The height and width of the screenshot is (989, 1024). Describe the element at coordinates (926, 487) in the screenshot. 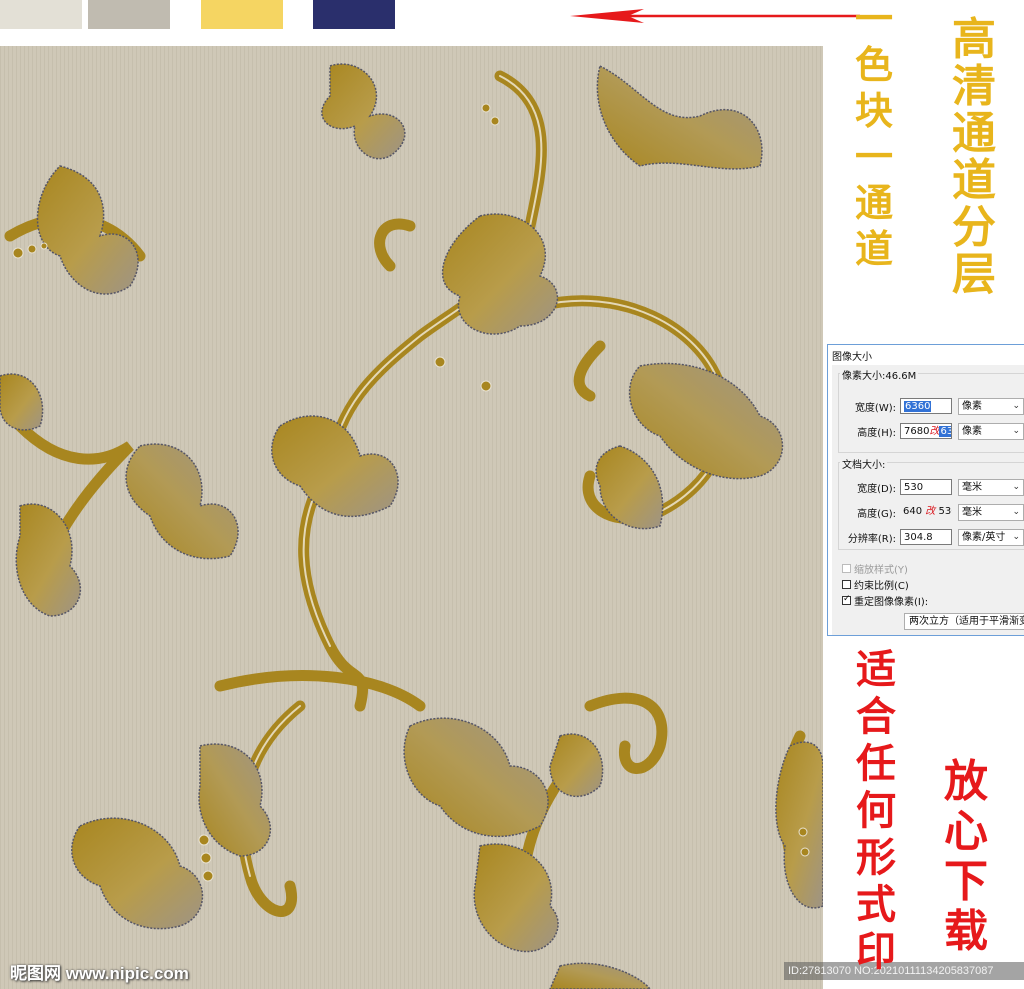

I see `doc-width-input: 530` at that location.